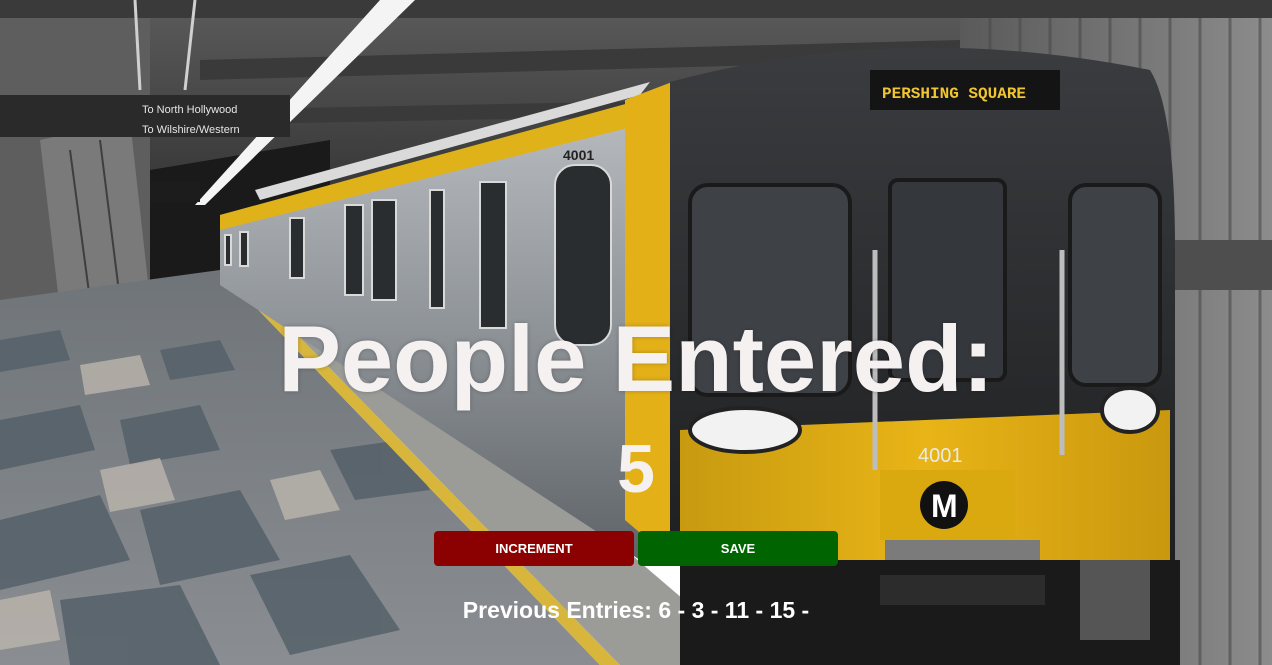 The height and width of the screenshot is (665, 1272). Describe the element at coordinates (738, 548) in the screenshot. I see `save-button: SAVE` at that location.